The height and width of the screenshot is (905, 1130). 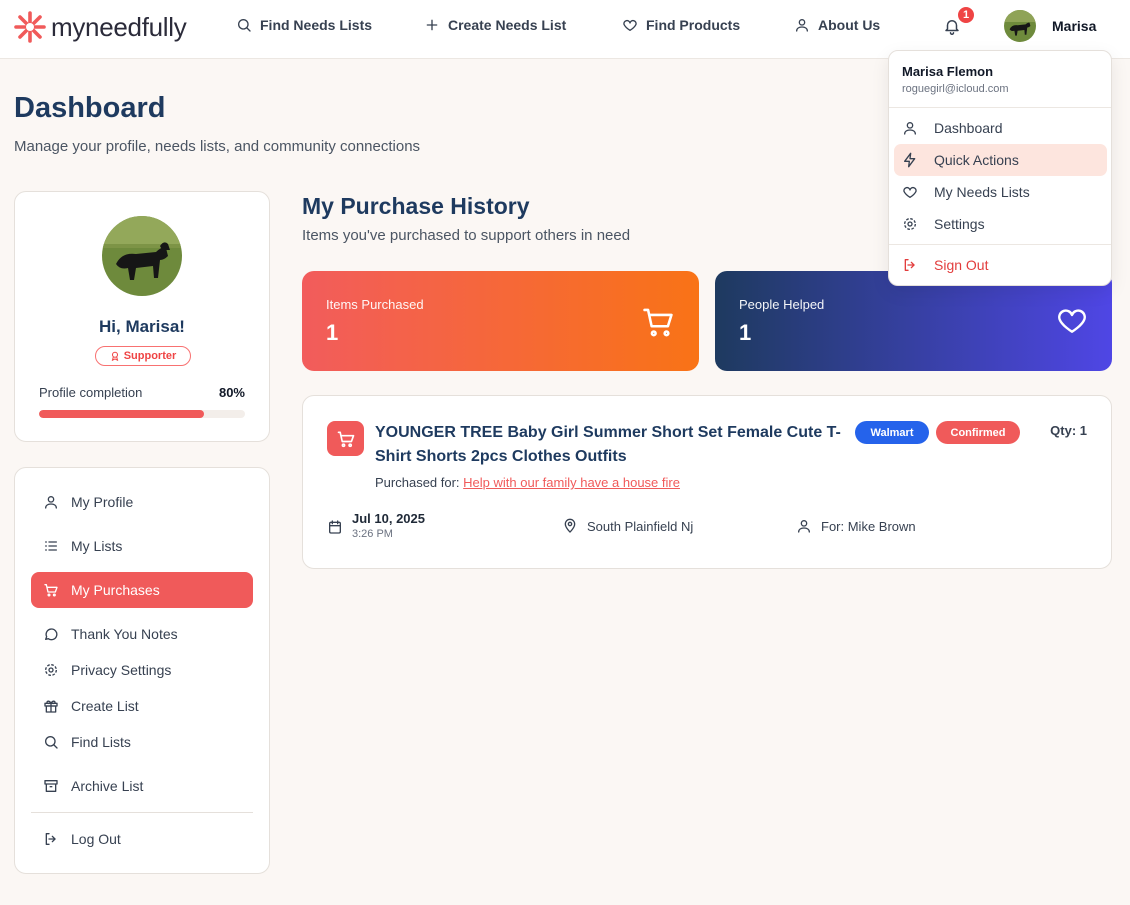 What do you see at coordinates (316, 25) in the screenshot?
I see `nav-find-needs-lists-label: Find Needs Lists` at bounding box center [316, 25].